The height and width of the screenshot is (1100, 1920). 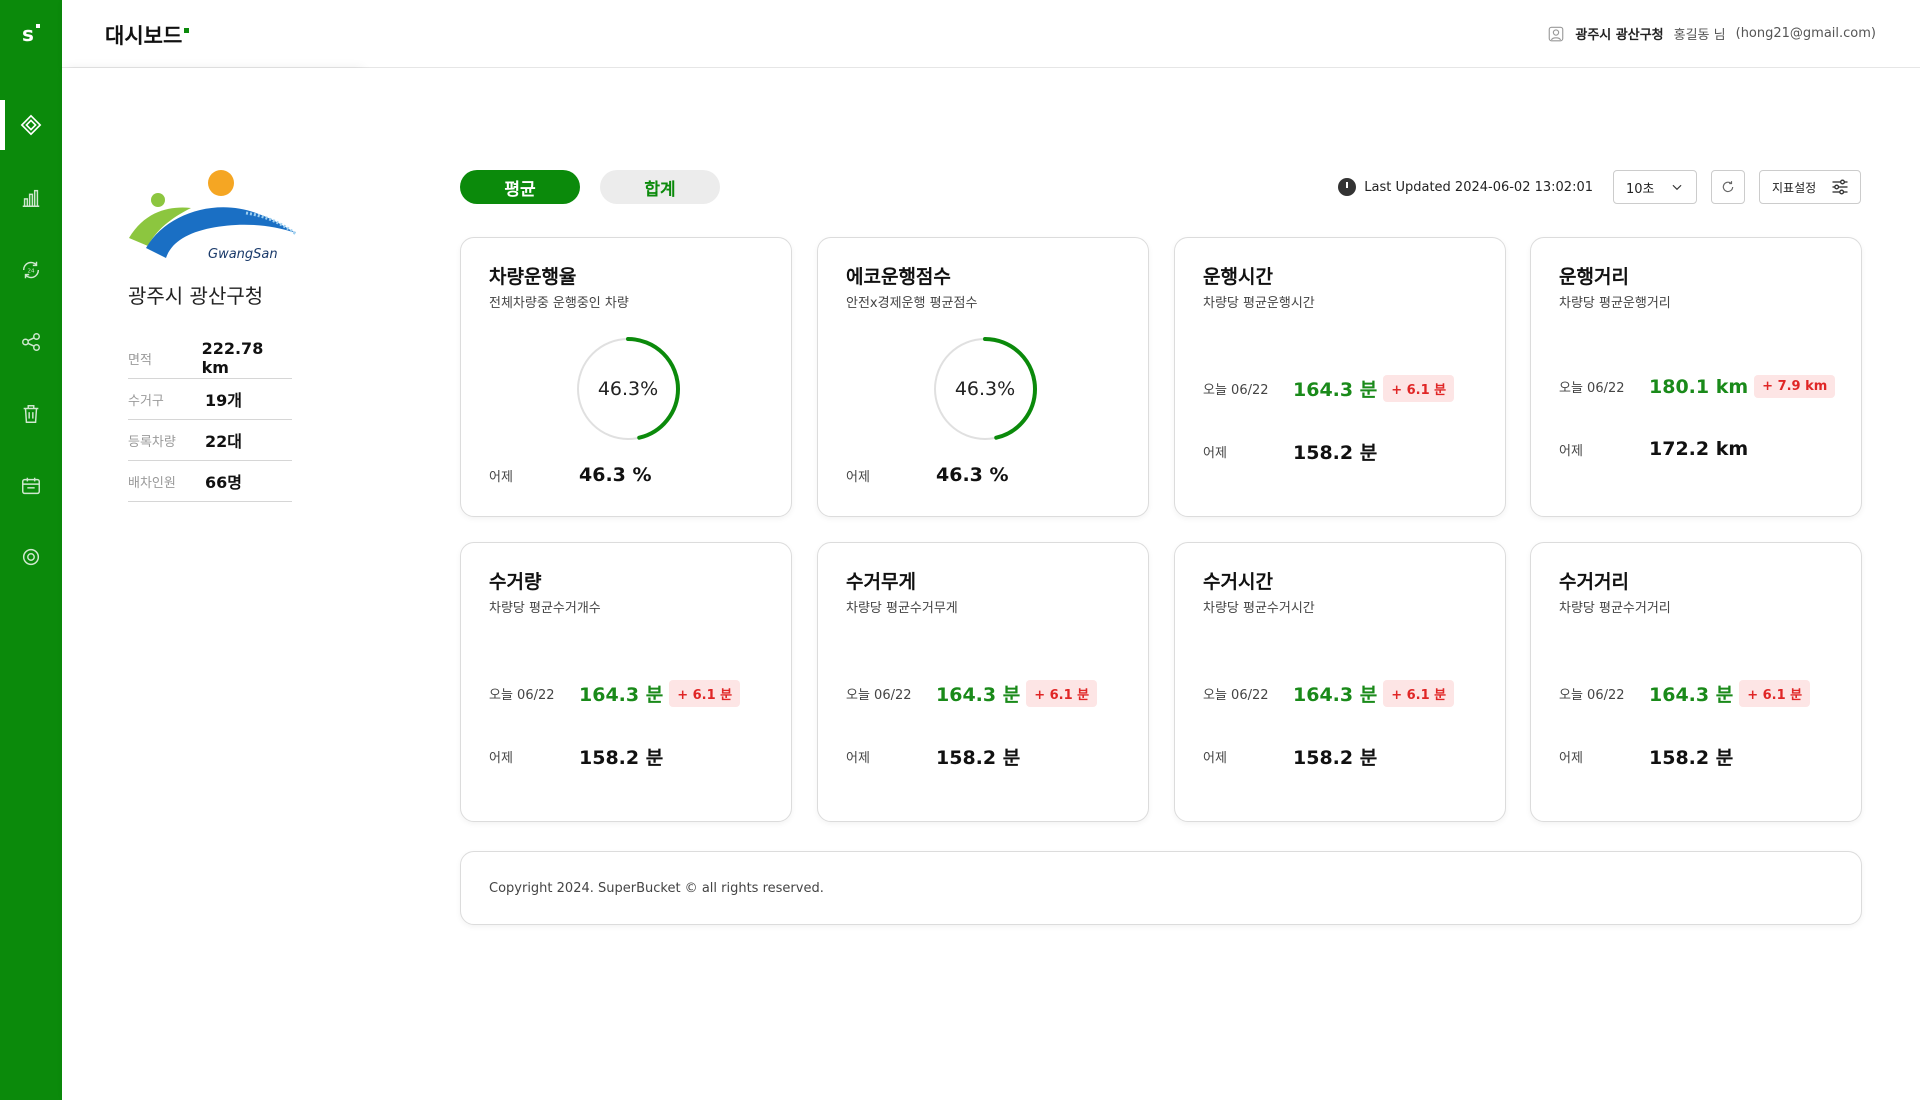 What do you see at coordinates (223, 482) in the screenshot?
I see `stat-value: 66명` at bounding box center [223, 482].